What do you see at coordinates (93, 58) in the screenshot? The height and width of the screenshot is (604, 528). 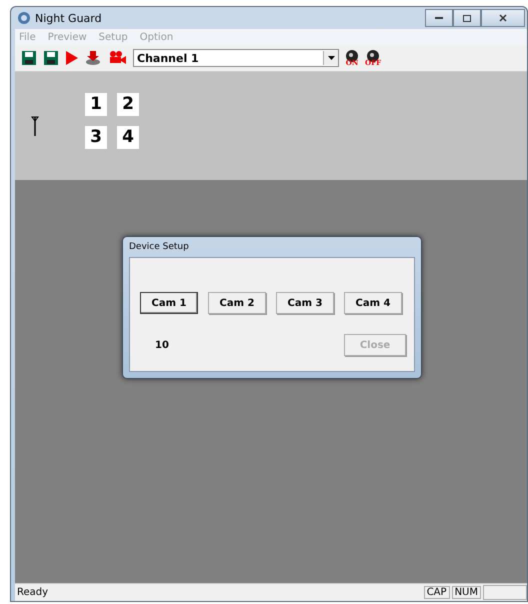 I see `download-icon` at bounding box center [93, 58].